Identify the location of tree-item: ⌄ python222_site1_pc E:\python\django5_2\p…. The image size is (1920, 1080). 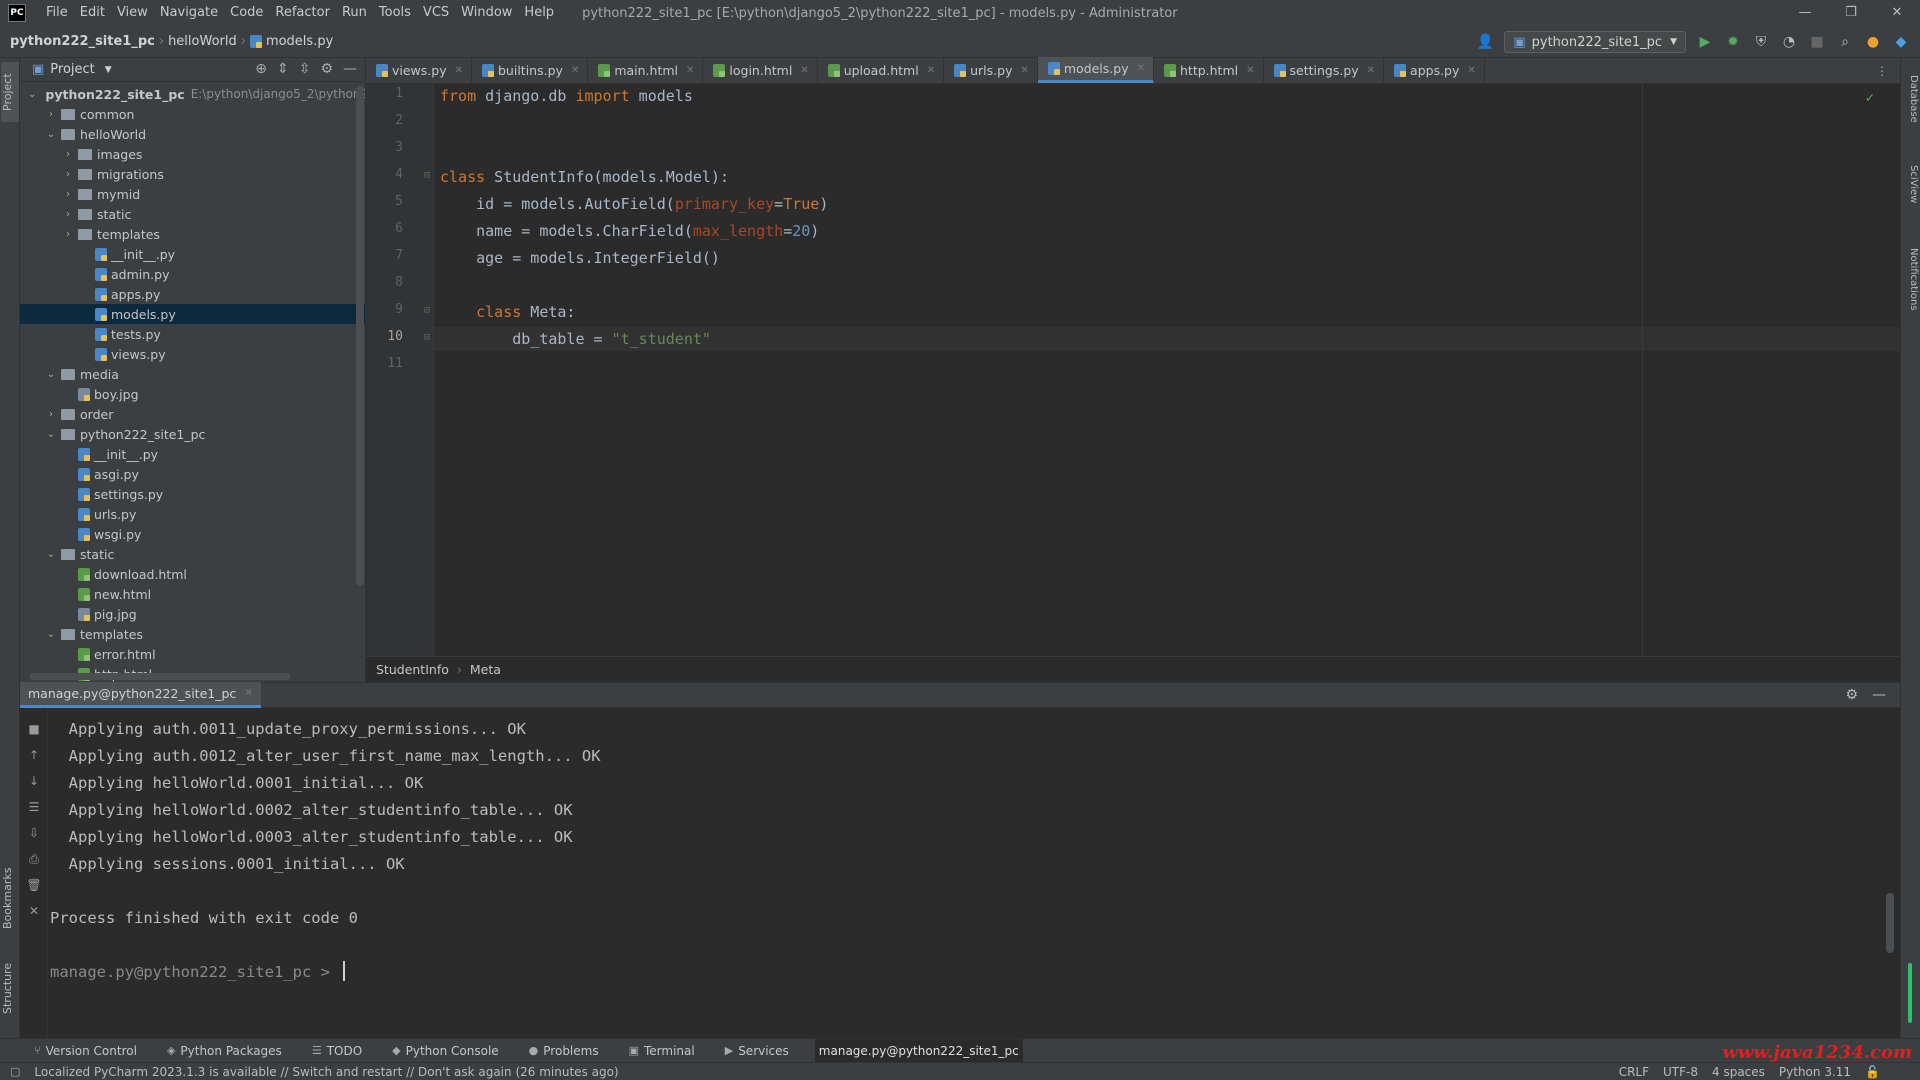
(192, 94).